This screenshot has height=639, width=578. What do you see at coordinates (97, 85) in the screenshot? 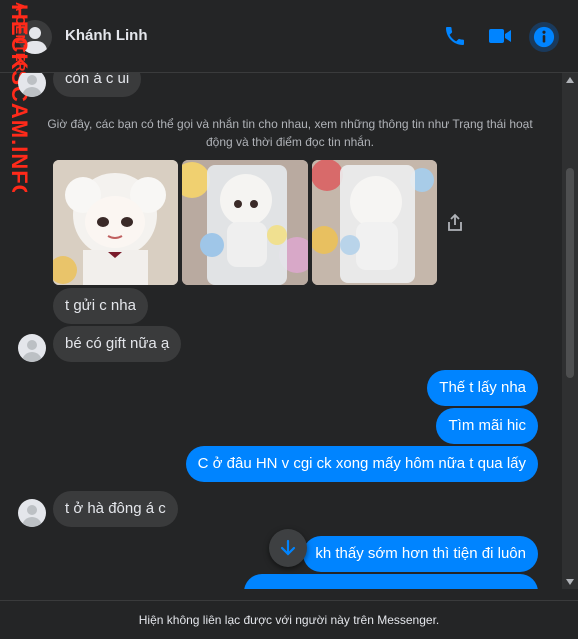
I see `message-bubble: còn á c ui` at bounding box center [97, 85].